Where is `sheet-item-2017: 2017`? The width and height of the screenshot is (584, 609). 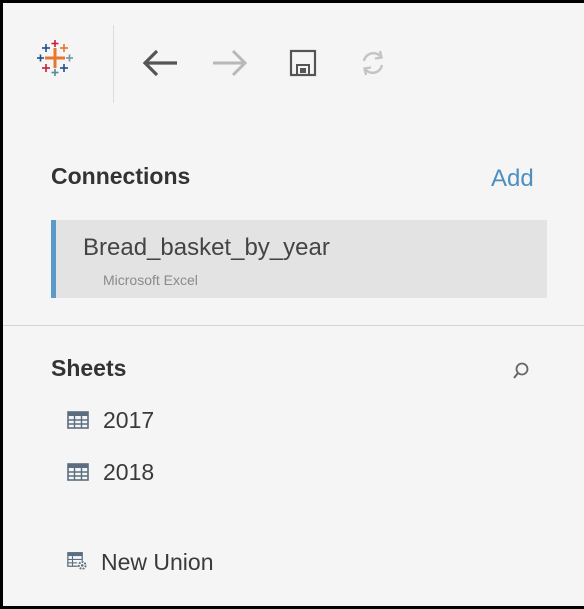
sheet-item-2017: 2017 is located at coordinates (110, 420).